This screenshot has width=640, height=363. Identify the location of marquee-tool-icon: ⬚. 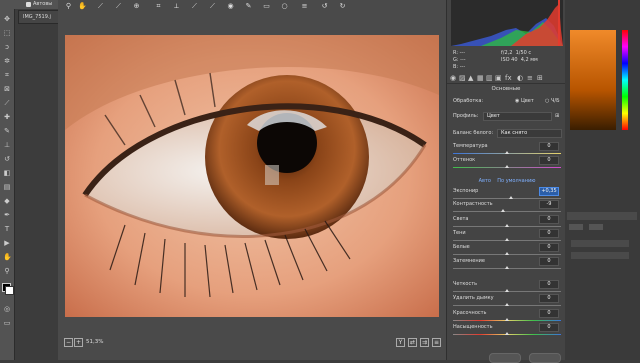
(7, 33).